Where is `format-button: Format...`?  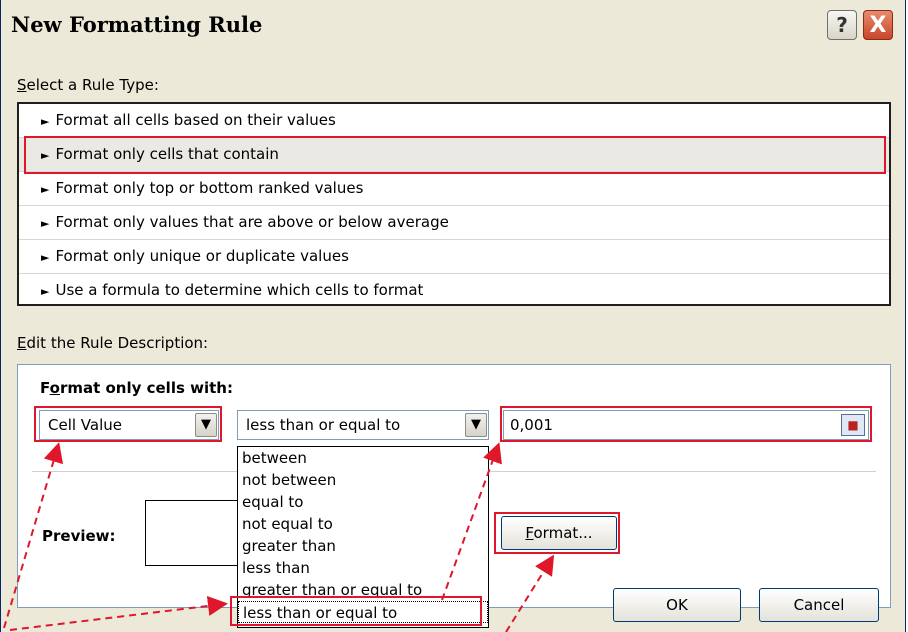
format-button: Format... is located at coordinates (559, 533).